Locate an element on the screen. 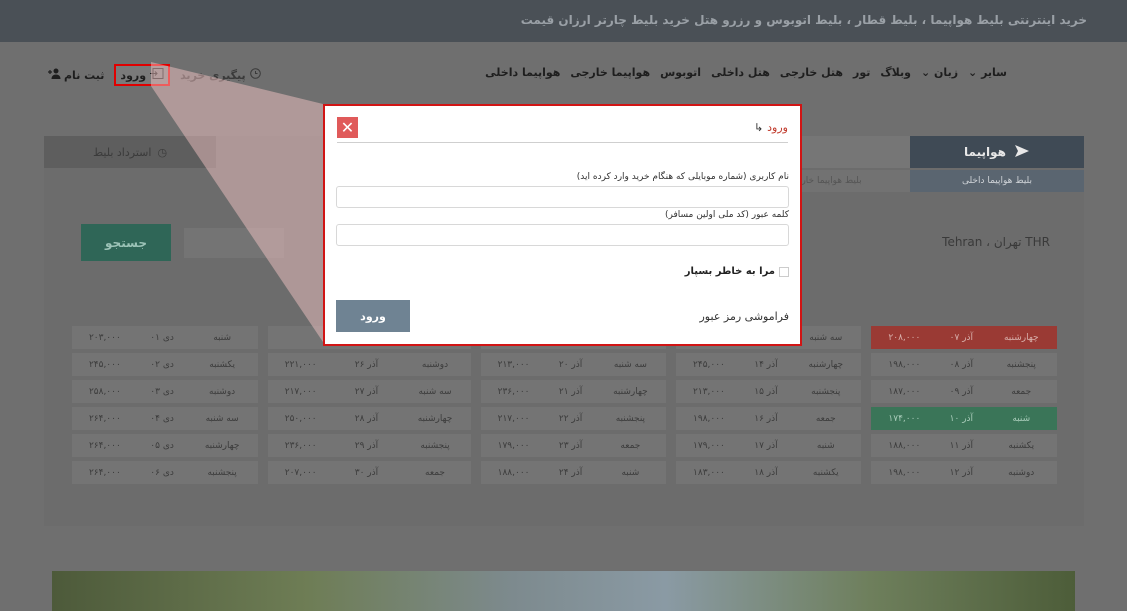 The height and width of the screenshot is (611, 1127). remember-me: مرا به خاطر بسپار is located at coordinates (737, 271).